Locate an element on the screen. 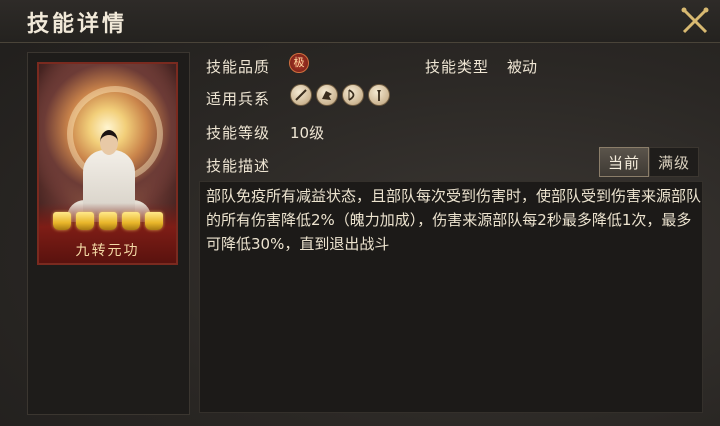 Image resolution: width=720 pixels, height=426 pixels. star-rating is located at coordinates (108, 222).